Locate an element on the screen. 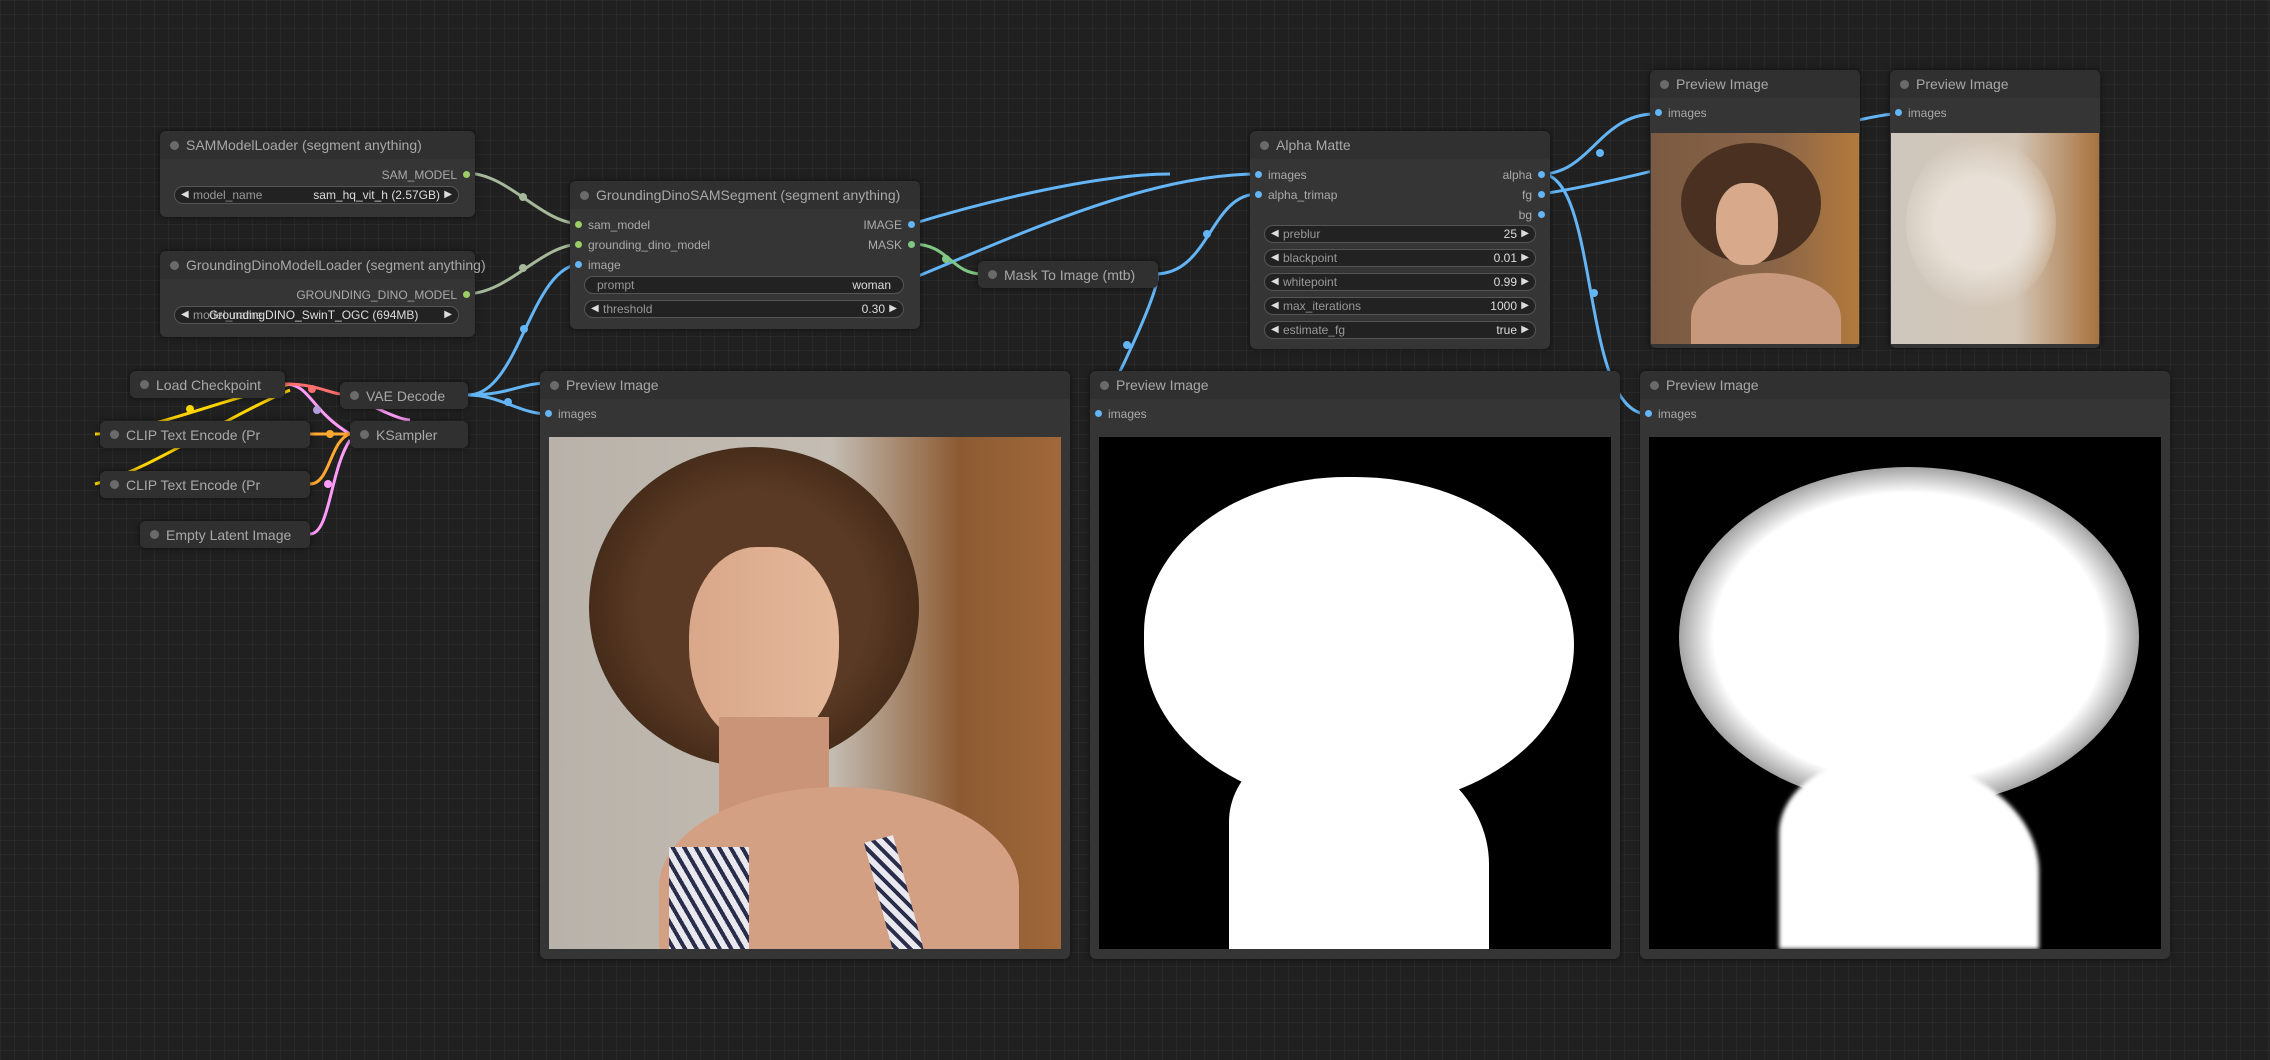 This screenshot has height=1060, width=2270. blackpoint-field: ◀ blackpoint 0.01 ▶ is located at coordinates (1400, 258).